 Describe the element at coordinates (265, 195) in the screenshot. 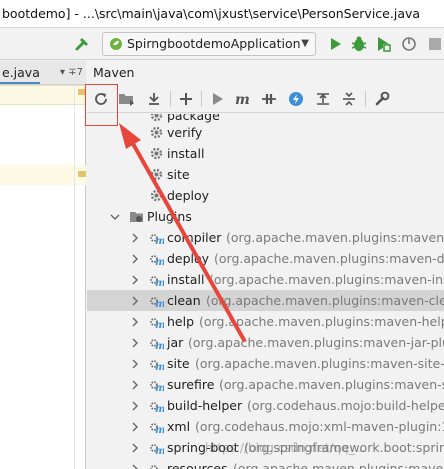

I see `list-item: deploy` at that location.